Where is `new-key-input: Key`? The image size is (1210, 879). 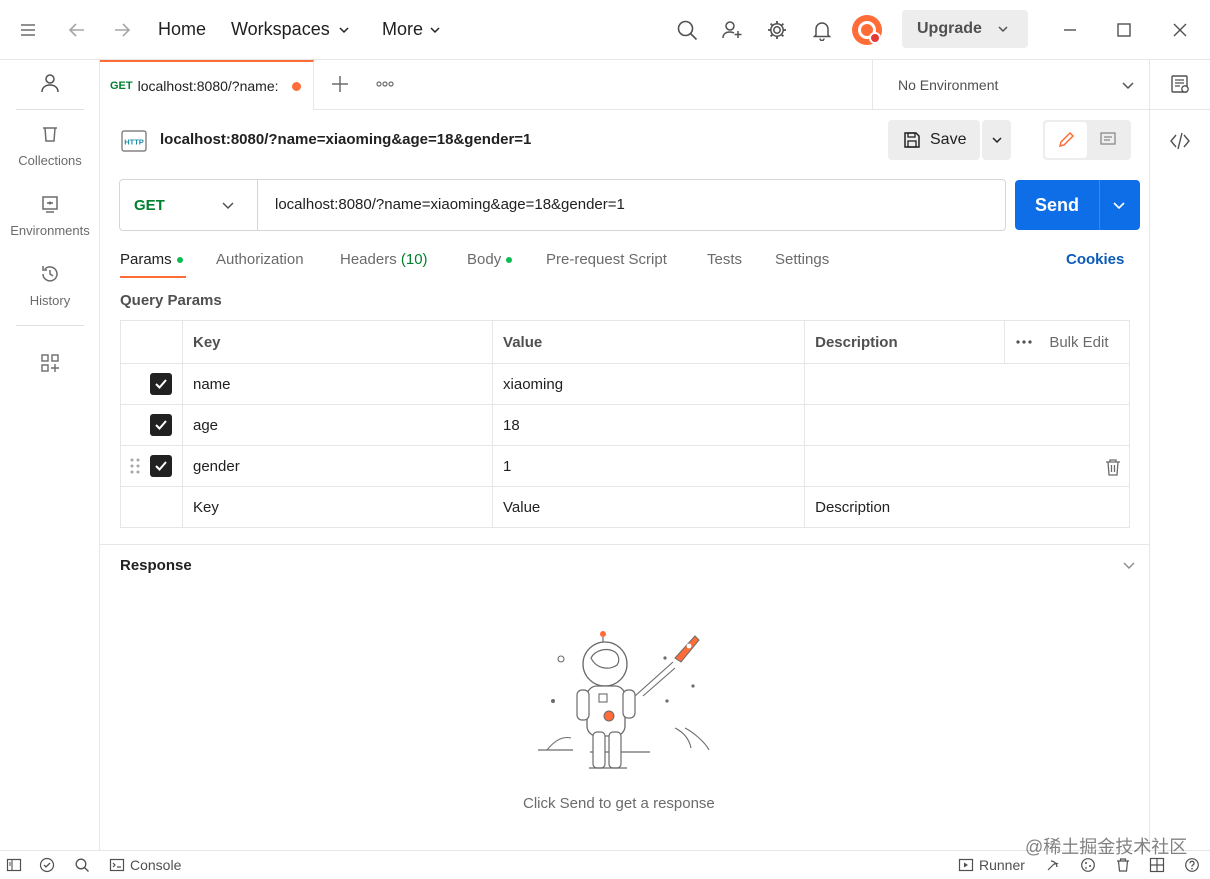
new-key-input: Key is located at coordinates (337, 507).